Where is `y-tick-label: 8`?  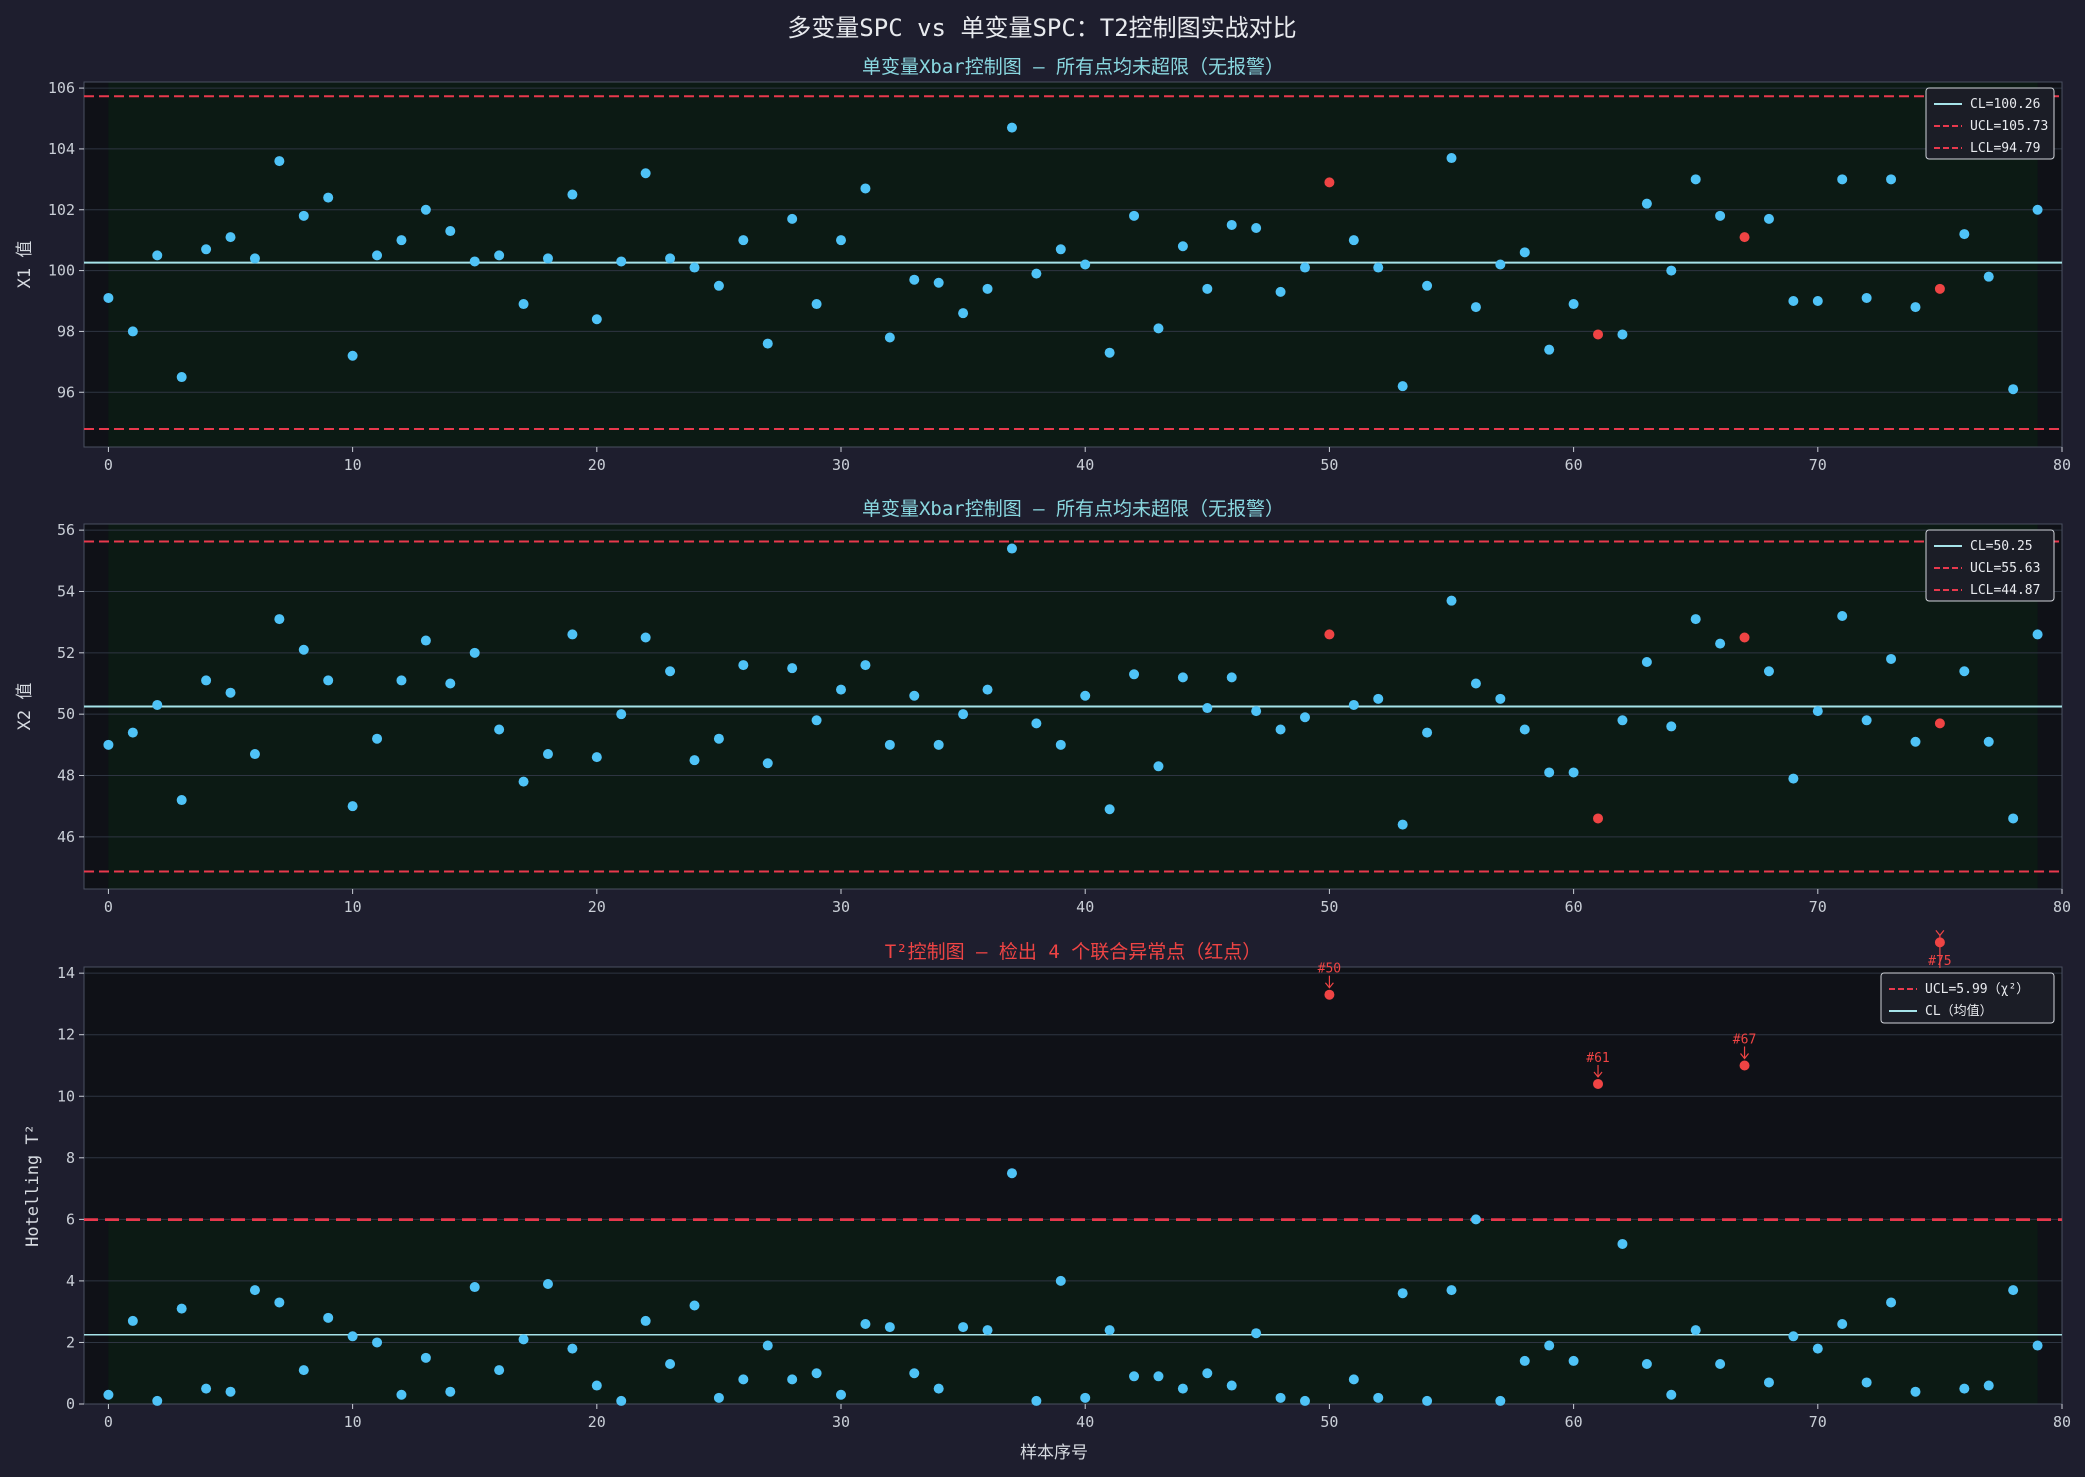 y-tick-label: 8 is located at coordinates (70, 1158).